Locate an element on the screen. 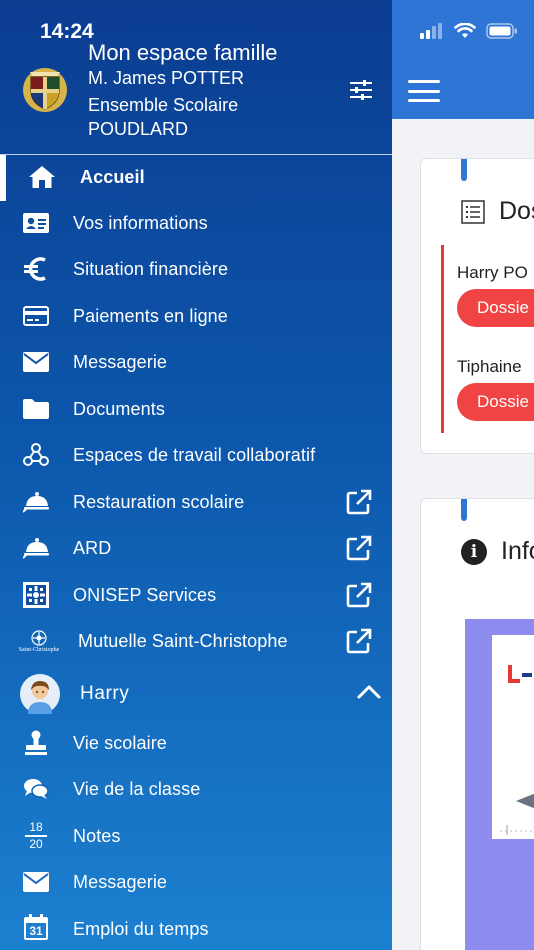 This screenshot has height=950, width=534. calendar-icon: 31 is located at coordinates (36, 927).